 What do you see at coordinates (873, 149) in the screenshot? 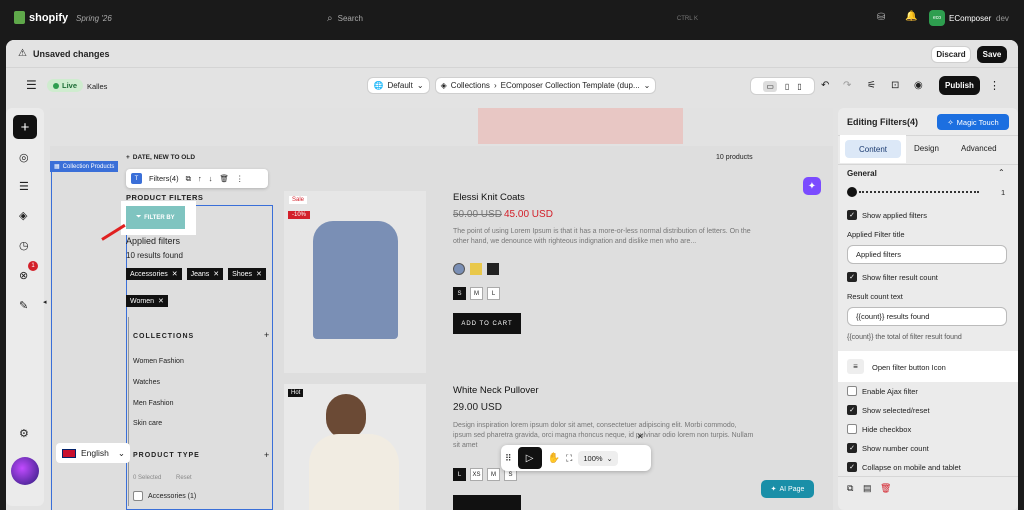
I see `tab-content: Content` at bounding box center [873, 149].